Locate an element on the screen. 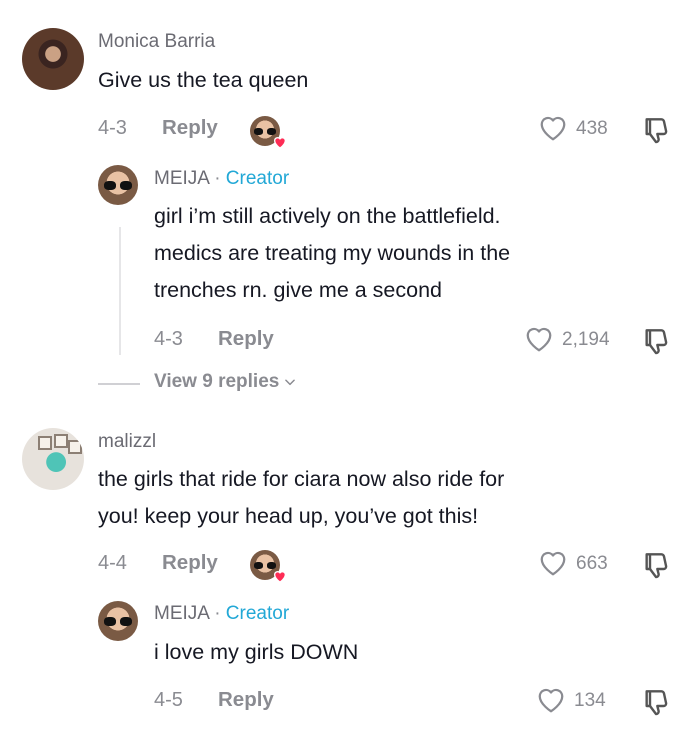 This screenshot has height=736, width=700. reply-thread-line is located at coordinates (120, 291).